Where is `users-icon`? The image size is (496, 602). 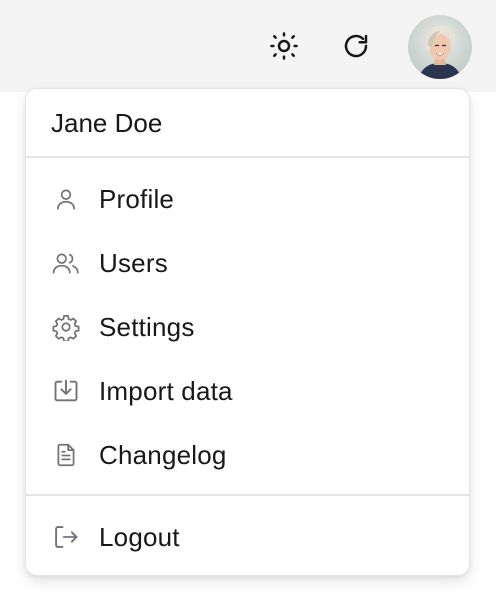
users-icon is located at coordinates (66, 263).